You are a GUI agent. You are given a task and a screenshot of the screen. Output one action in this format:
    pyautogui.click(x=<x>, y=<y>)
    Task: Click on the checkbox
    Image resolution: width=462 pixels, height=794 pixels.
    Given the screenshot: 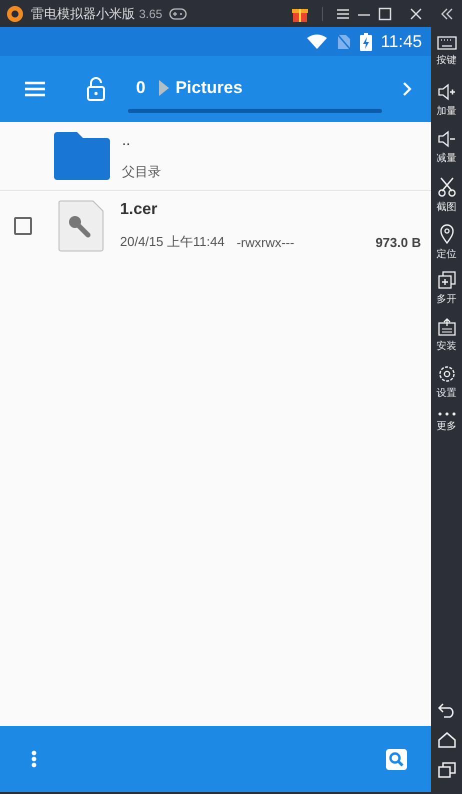 What is the action you would take?
    pyautogui.click(x=23, y=226)
    